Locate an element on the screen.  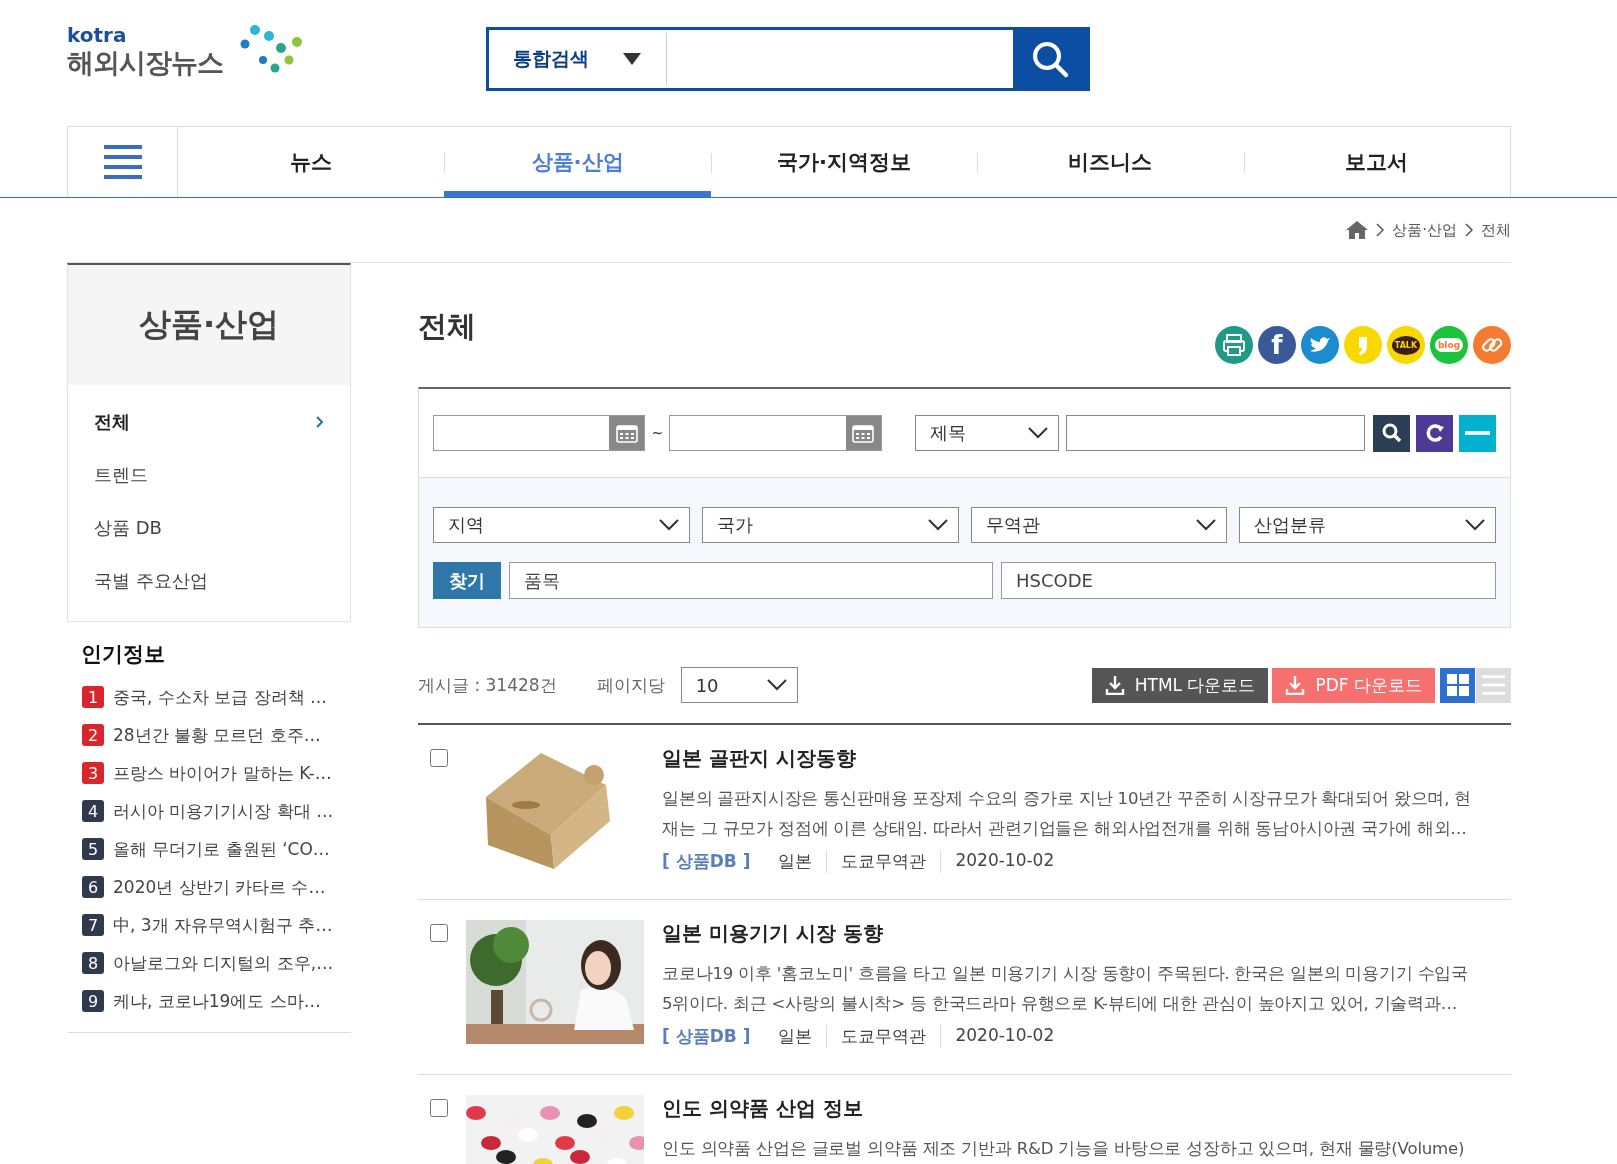
collapse-button is located at coordinates (1477, 433).